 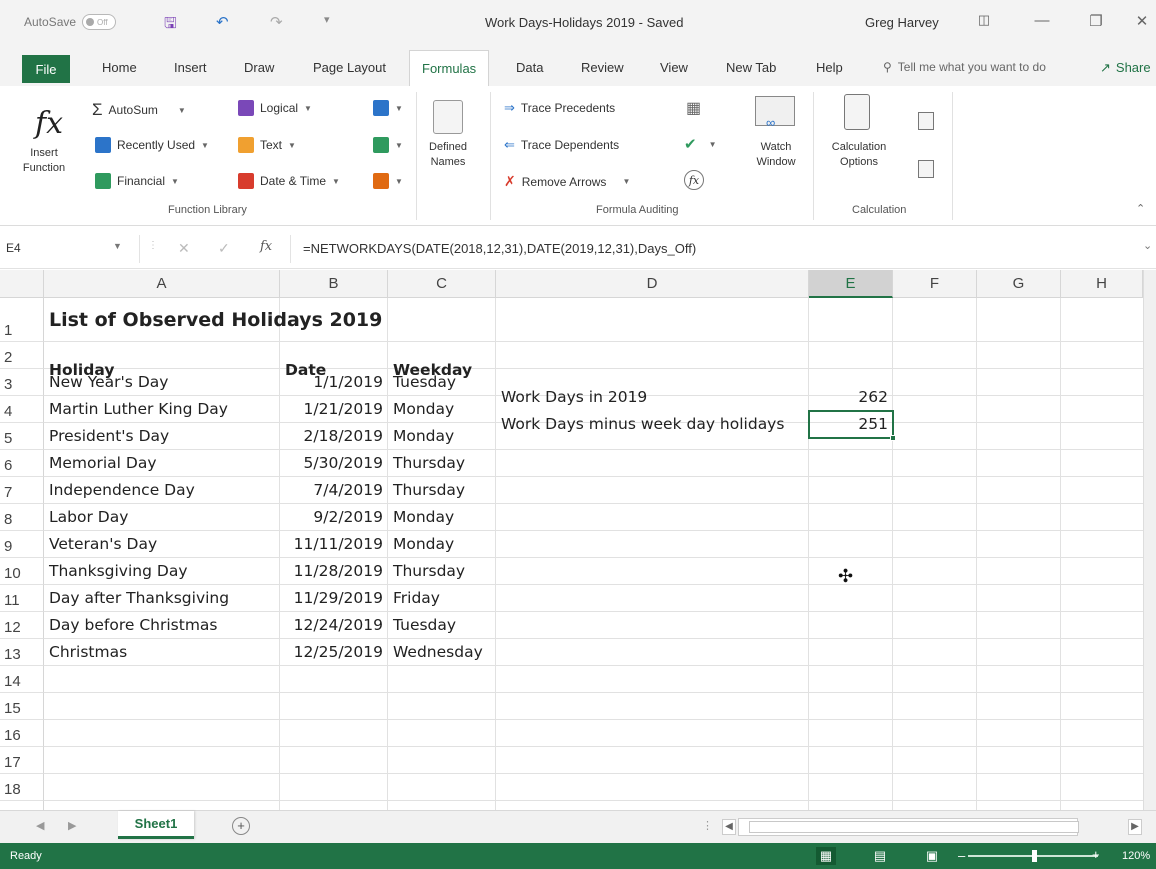 I want to click on more-functions-button: ▼, so click(x=388, y=181).